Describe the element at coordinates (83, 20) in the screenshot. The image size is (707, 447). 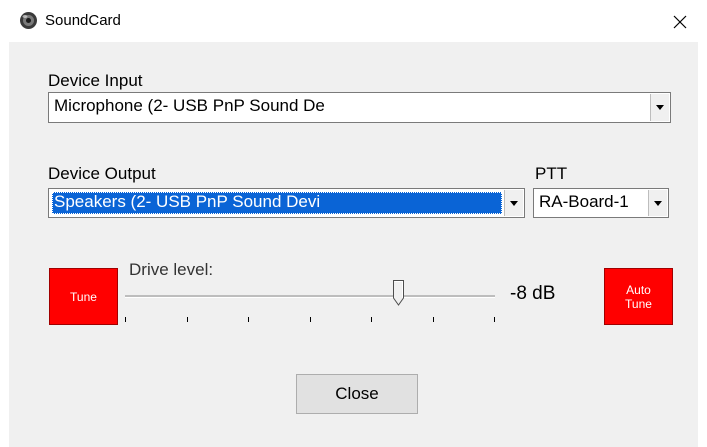
I see `window-title: SoundCard` at that location.